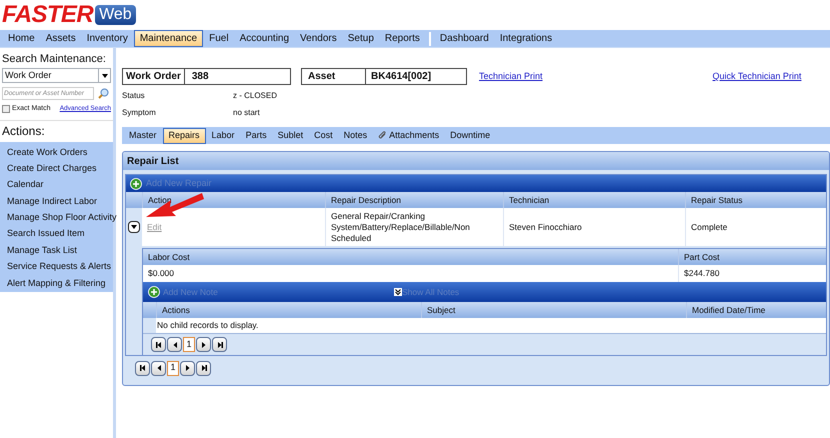 The height and width of the screenshot is (438, 830). I want to click on field-label: Symptom, so click(139, 112).